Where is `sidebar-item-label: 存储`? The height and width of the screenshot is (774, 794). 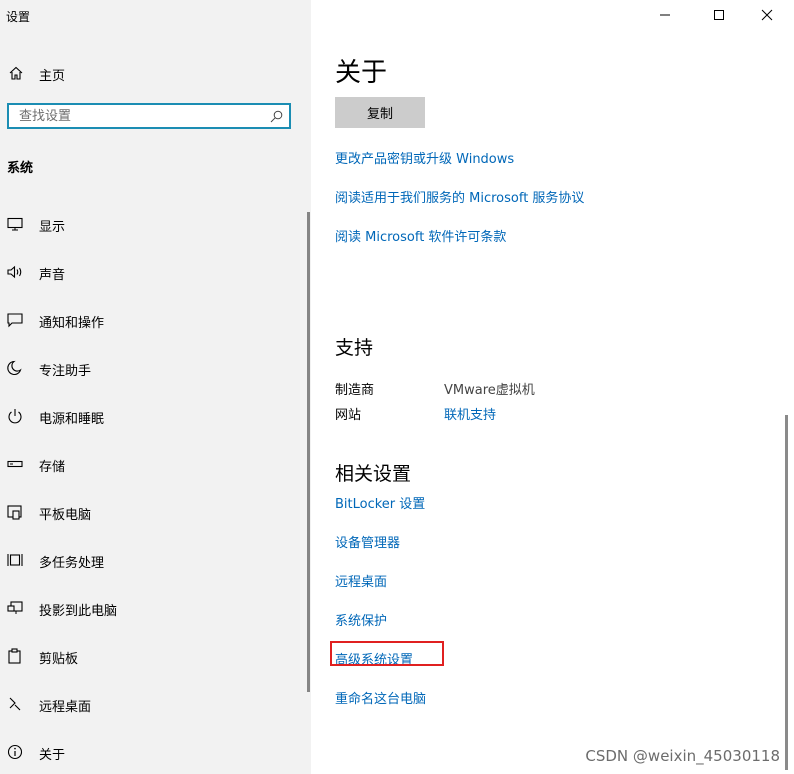 sidebar-item-label: 存储 is located at coordinates (52, 467).